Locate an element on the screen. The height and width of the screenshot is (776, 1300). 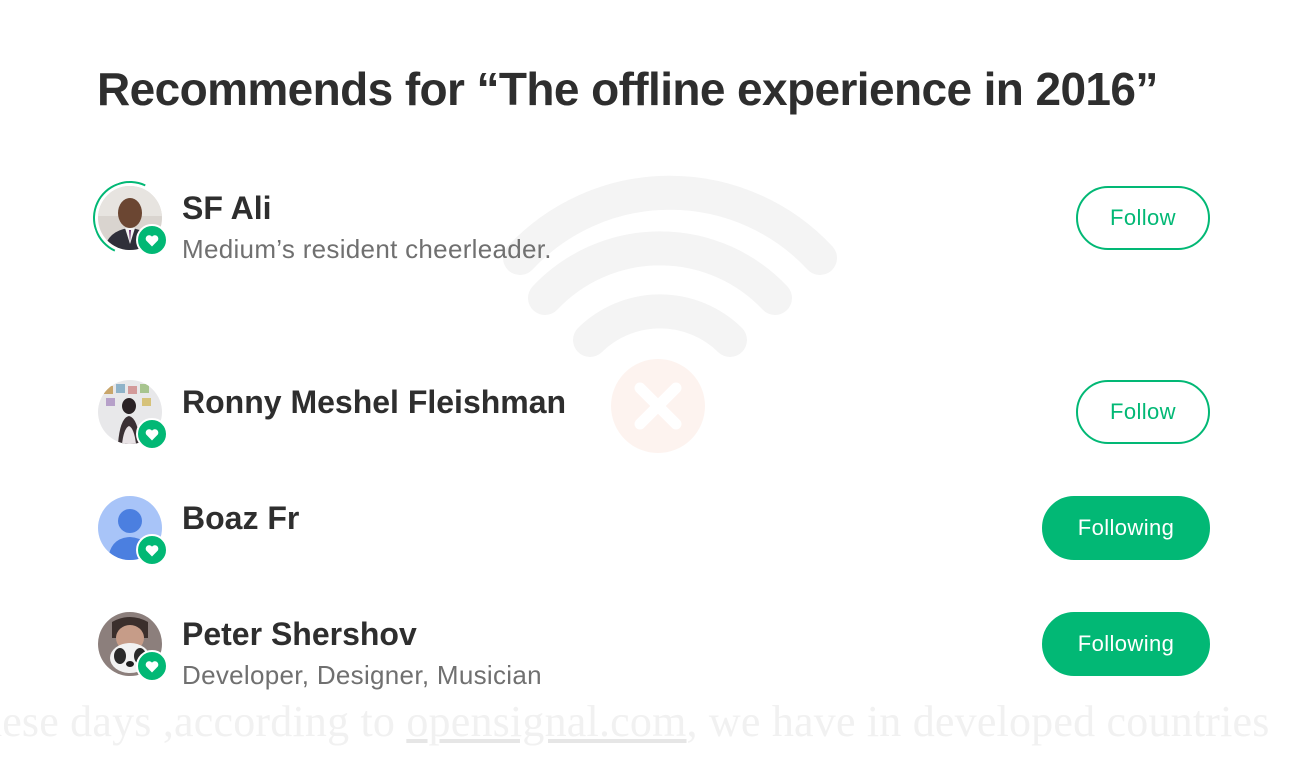
user-name: Ronny Meshel Fleishman is located at coordinates (374, 402).